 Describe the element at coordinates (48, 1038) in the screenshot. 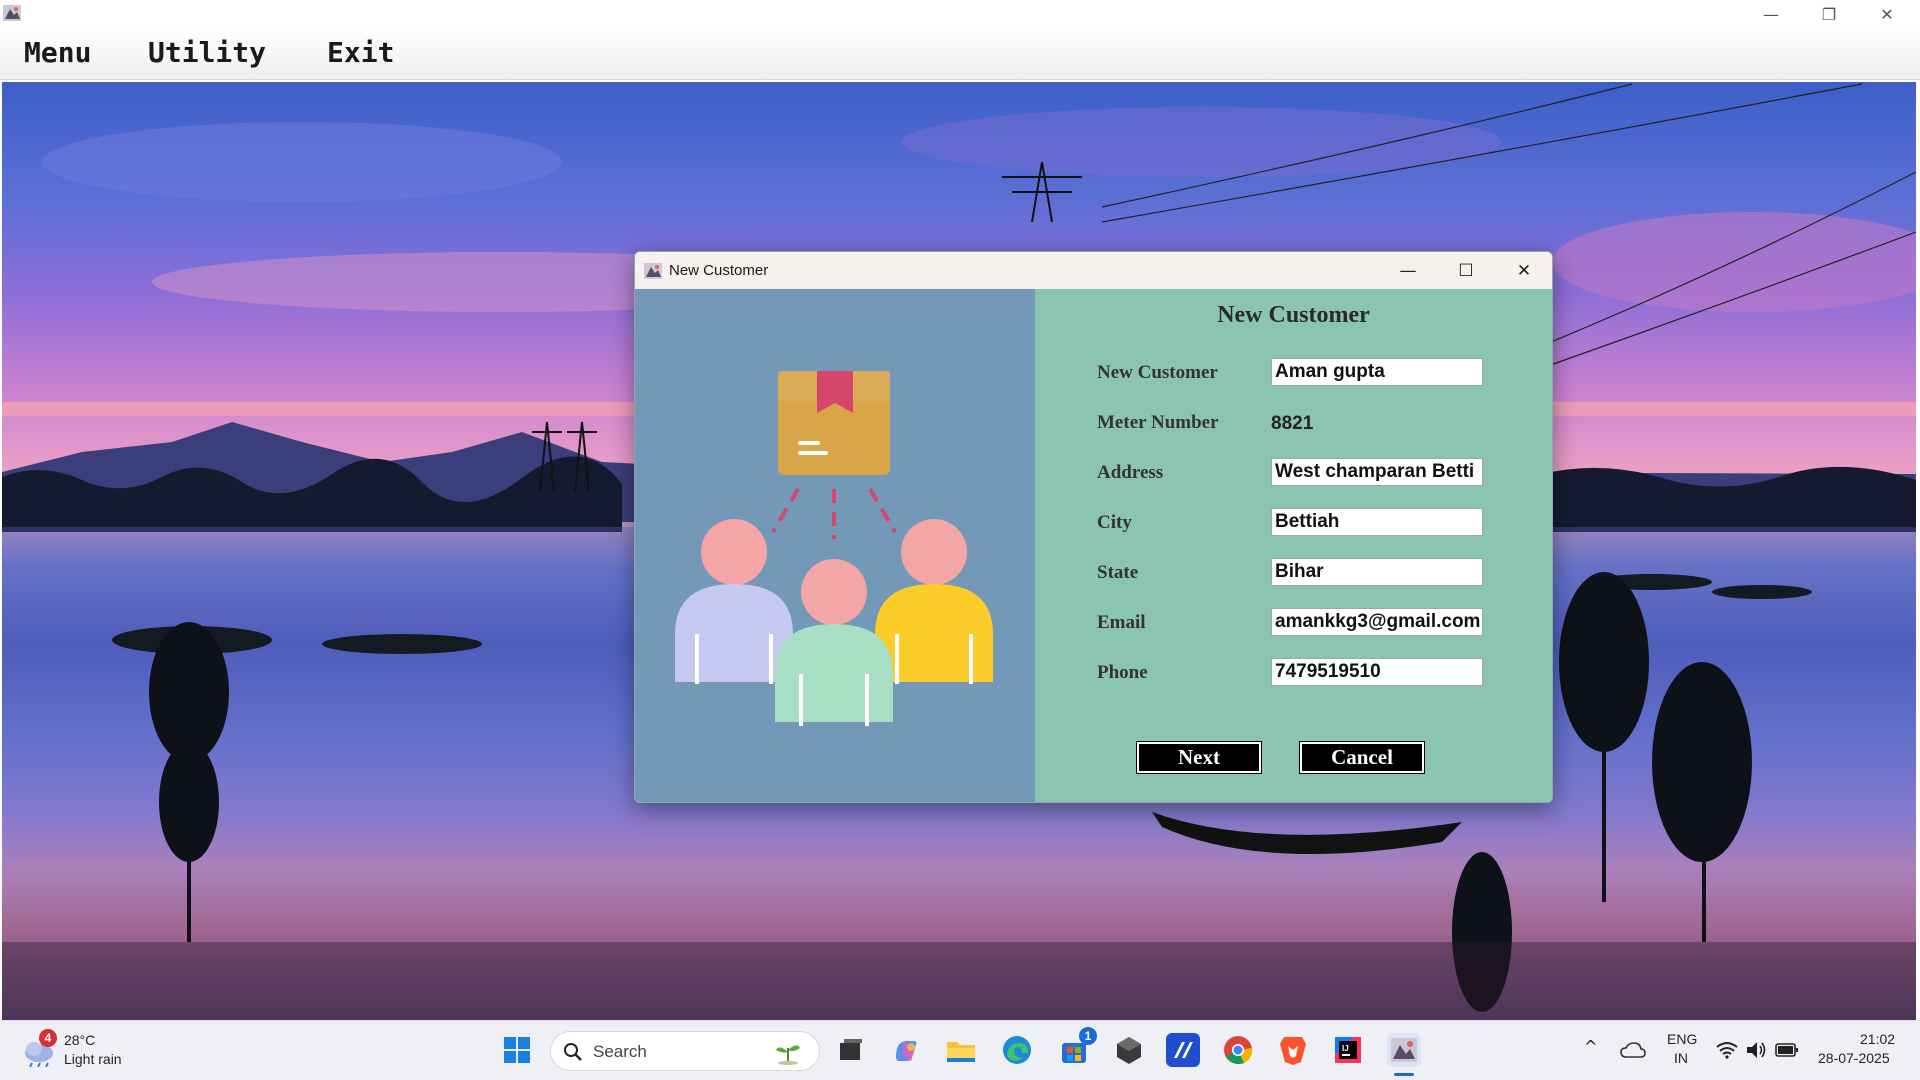

I see `weather-badge: 4` at that location.